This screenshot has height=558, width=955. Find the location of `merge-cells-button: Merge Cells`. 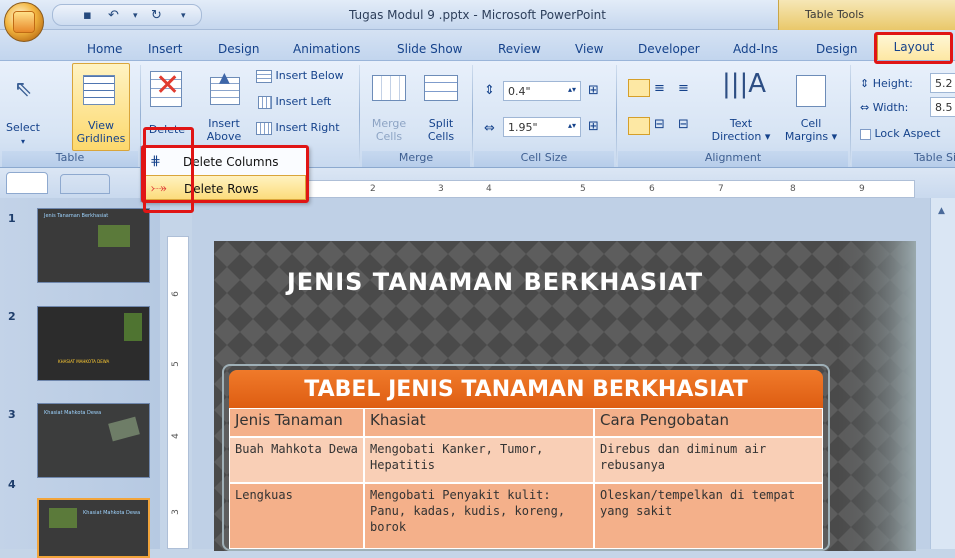

merge-cells-button: Merge Cells is located at coordinates (389, 130).